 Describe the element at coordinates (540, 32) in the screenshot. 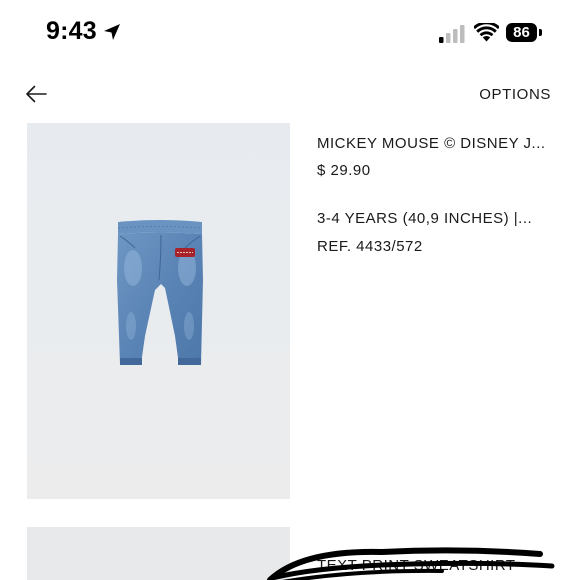

I see `battery-cap` at that location.